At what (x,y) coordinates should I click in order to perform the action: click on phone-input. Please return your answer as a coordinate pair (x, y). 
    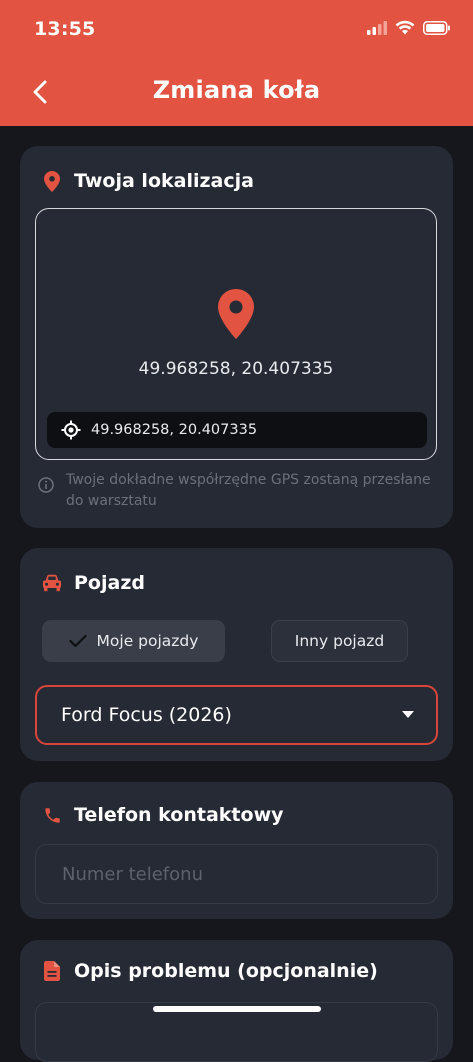
    Looking at the image, I should click on (248, 874).